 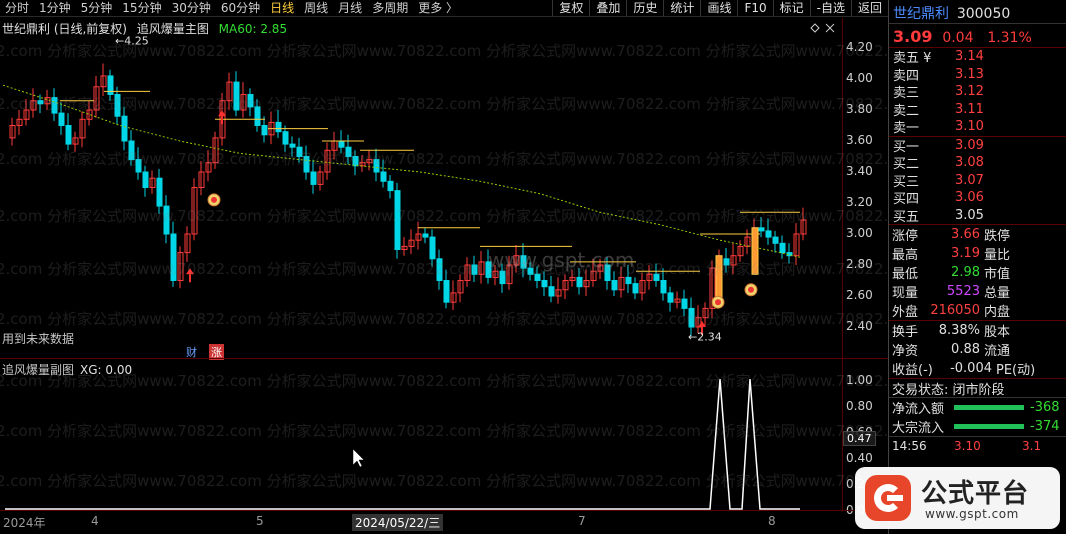 What do you see at coordinates (570, 8) in the screenshot?
I see `toolbar-button-0: 复权` at bounding box center [570, 8].